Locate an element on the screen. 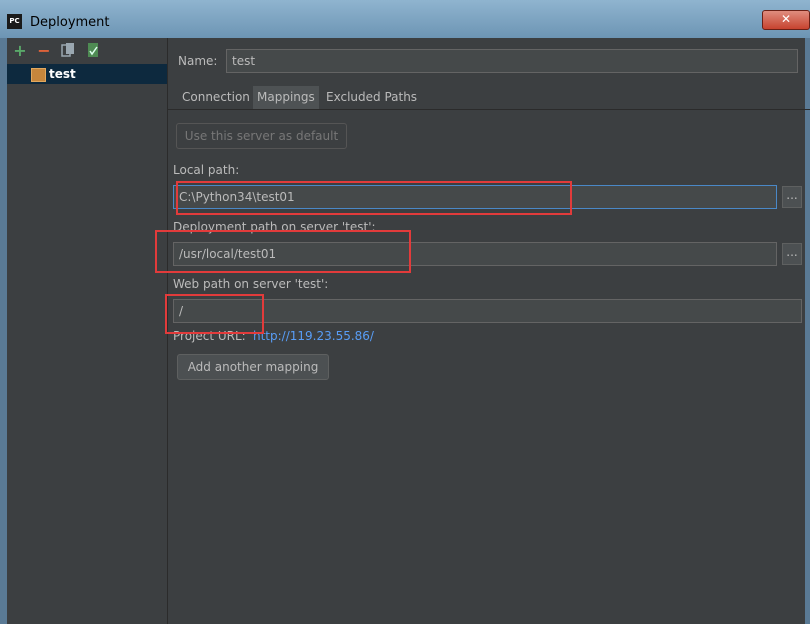  tab-connection: Connection is located at coordinates (216, 98).